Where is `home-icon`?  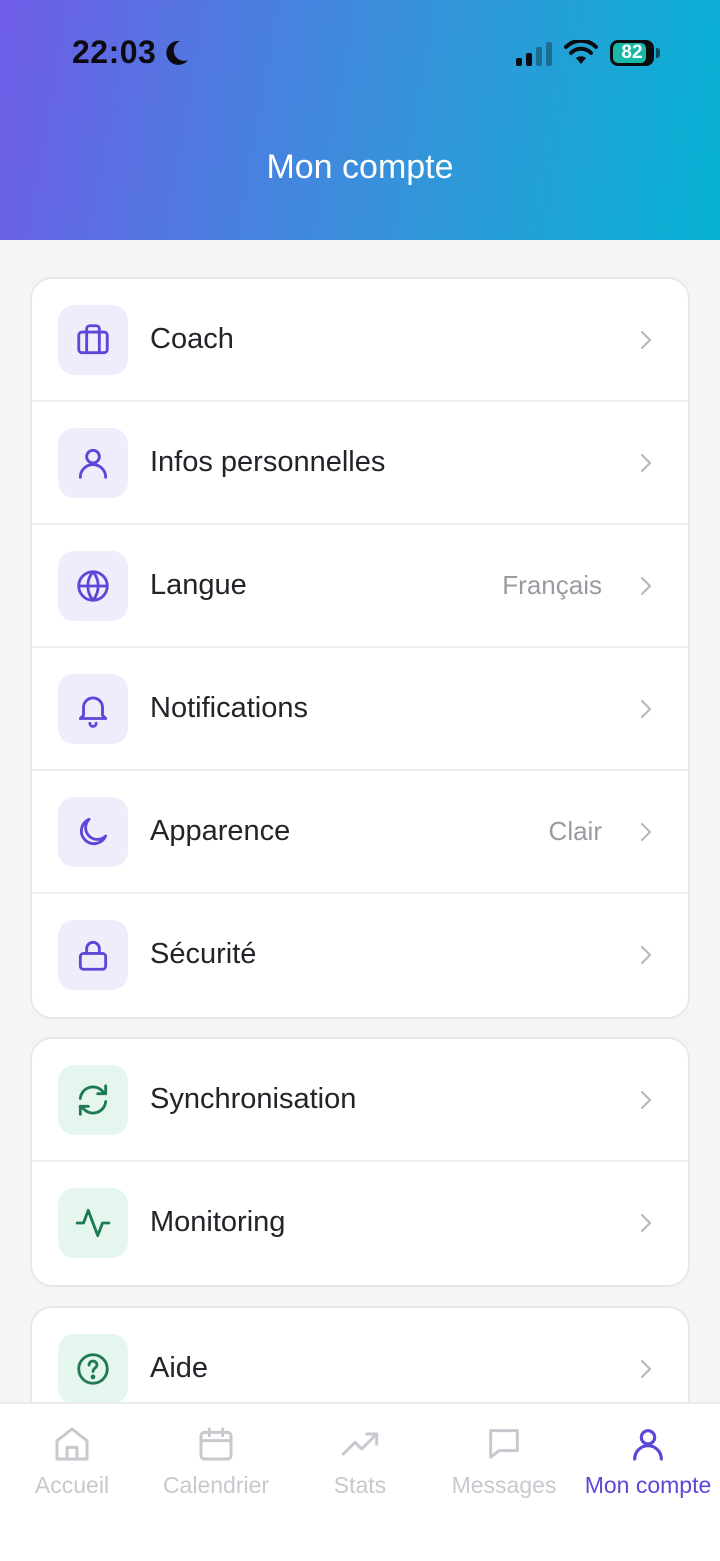
home-icon is located at coordinates (72, 1444).